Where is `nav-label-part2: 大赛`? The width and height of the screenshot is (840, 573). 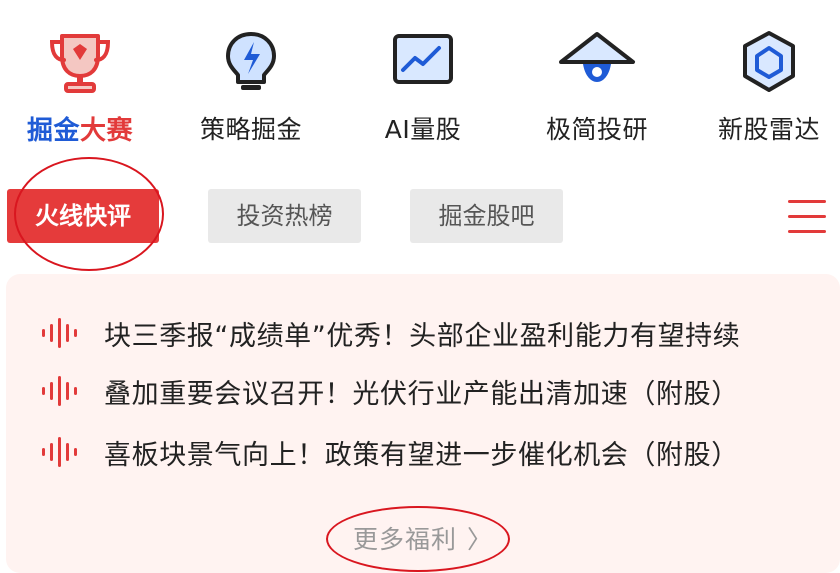
nav-label-part2: 大赛 is located at coordinates (107, 131).